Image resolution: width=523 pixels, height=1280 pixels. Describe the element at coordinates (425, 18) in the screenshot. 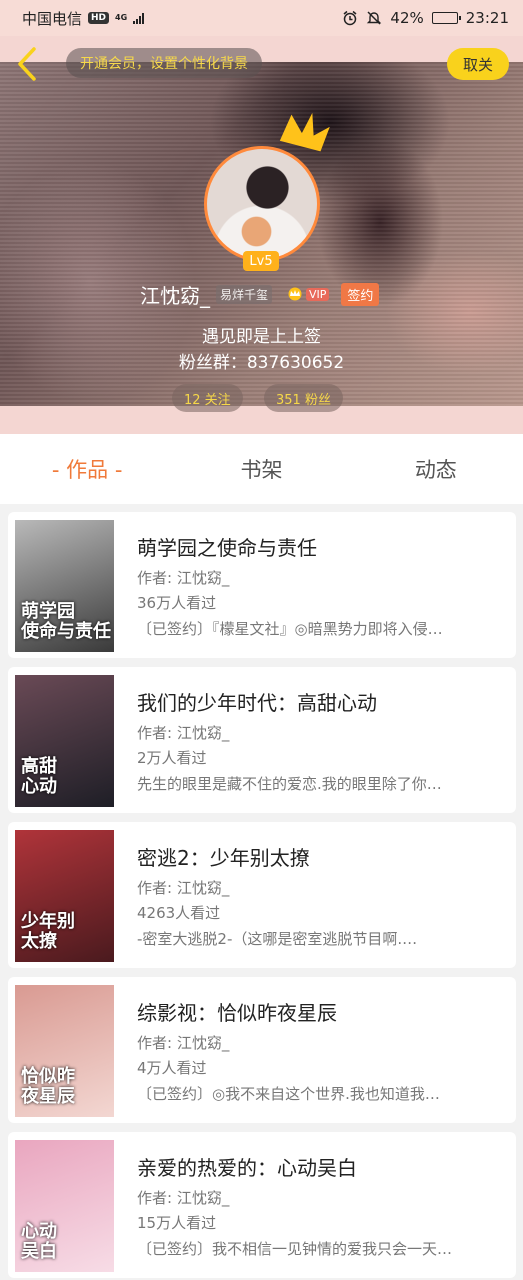

I see `status-right: 42% 23:21` at that location.